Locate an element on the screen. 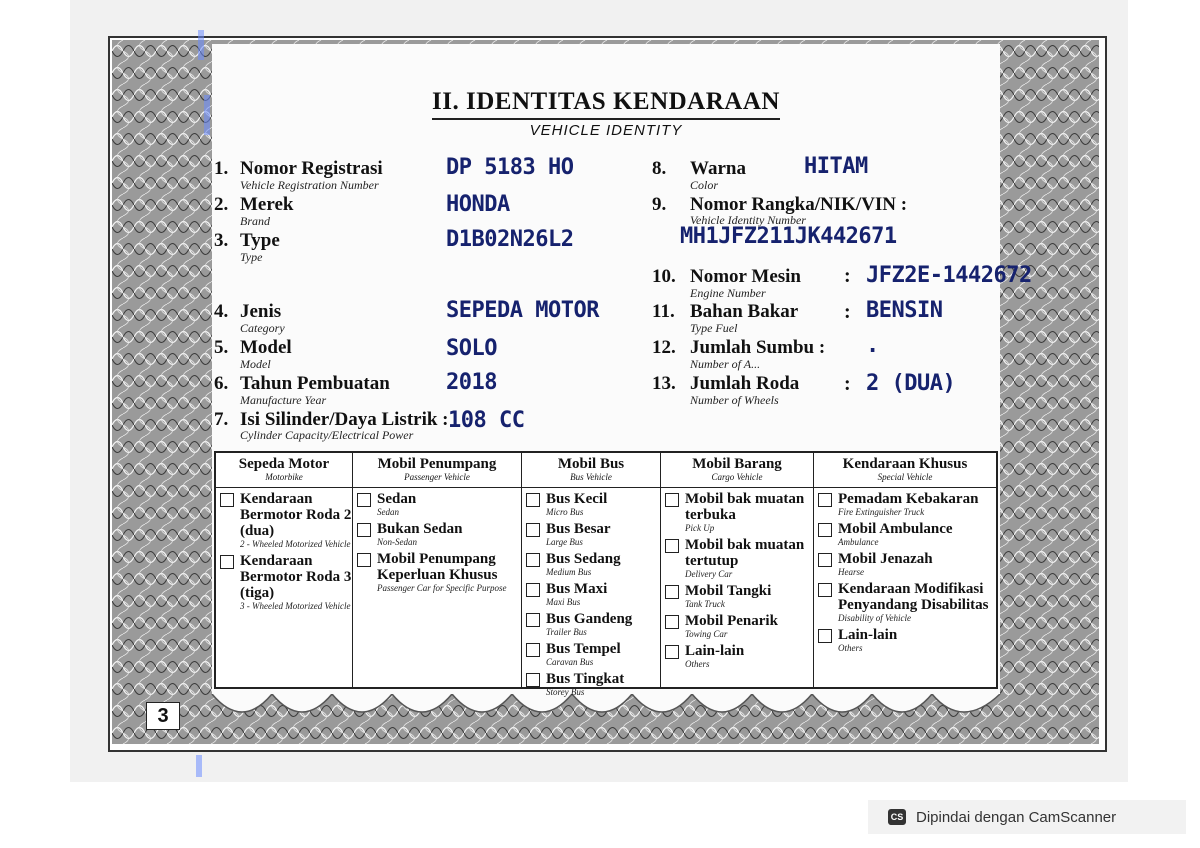 This screenshot has height=848, width=1200. field-sublabel: Color is located at coordinates (704, 185).